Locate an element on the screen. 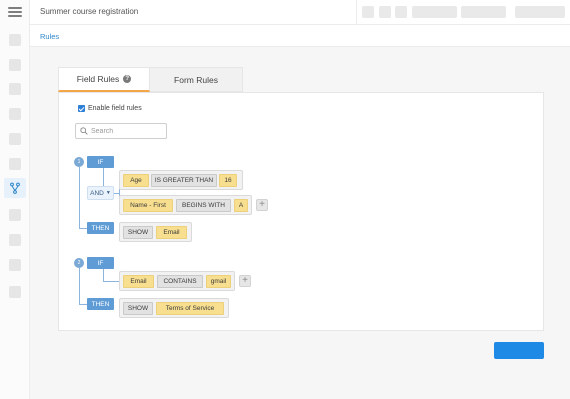 The image size is (570, 399). condition-row: Name - First BEGINS WITH A is located at coordinates (185, 205).